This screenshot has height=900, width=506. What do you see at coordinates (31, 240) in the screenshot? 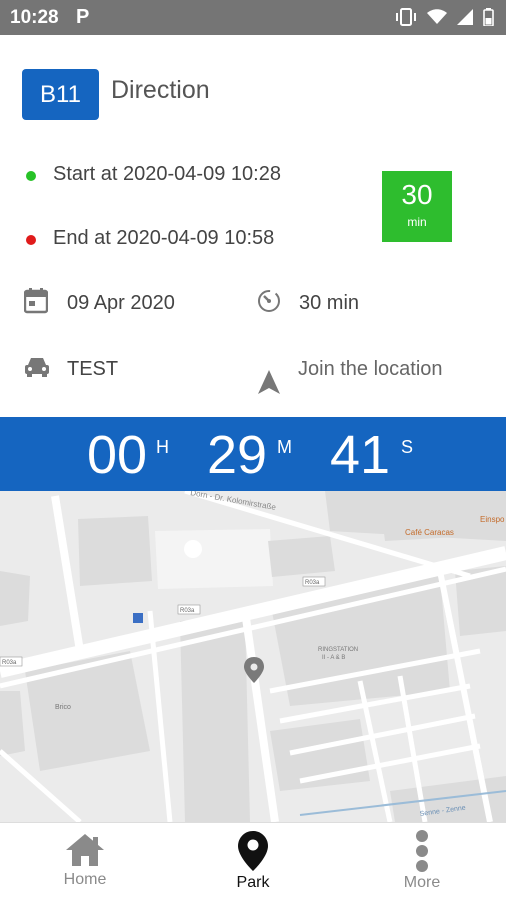
I see `end-indicator-dot` at bounding box center [31, 240].